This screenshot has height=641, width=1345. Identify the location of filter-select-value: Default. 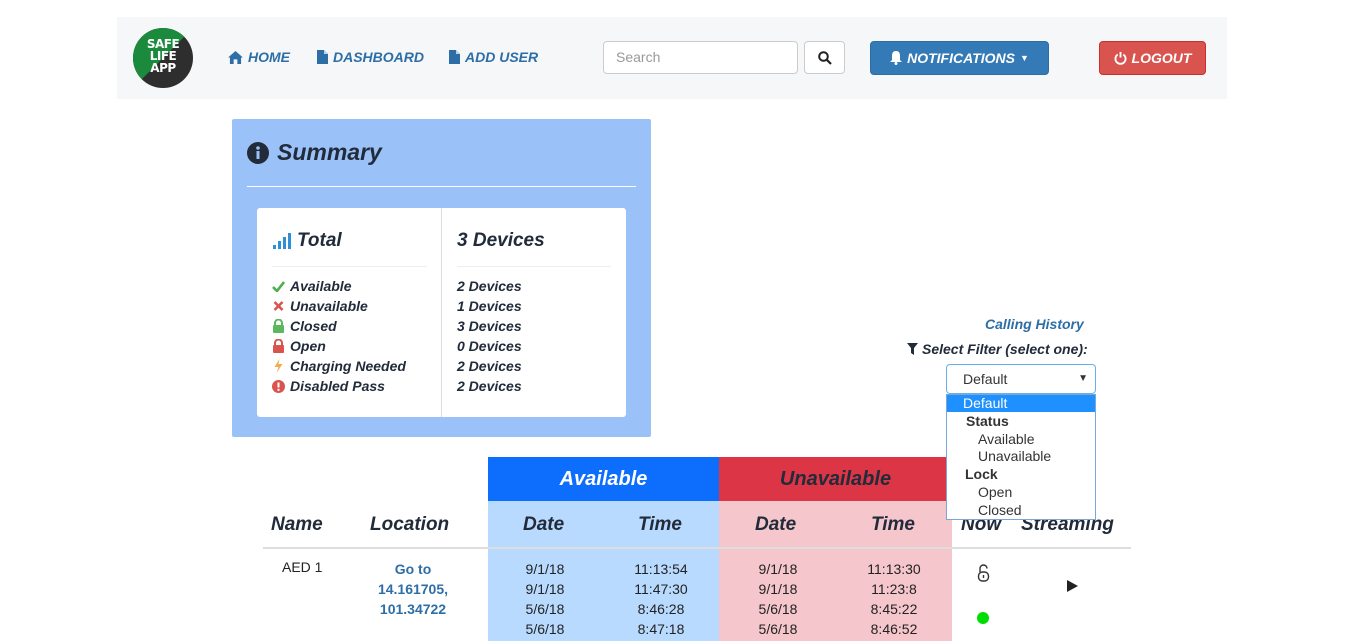
(985, 379).